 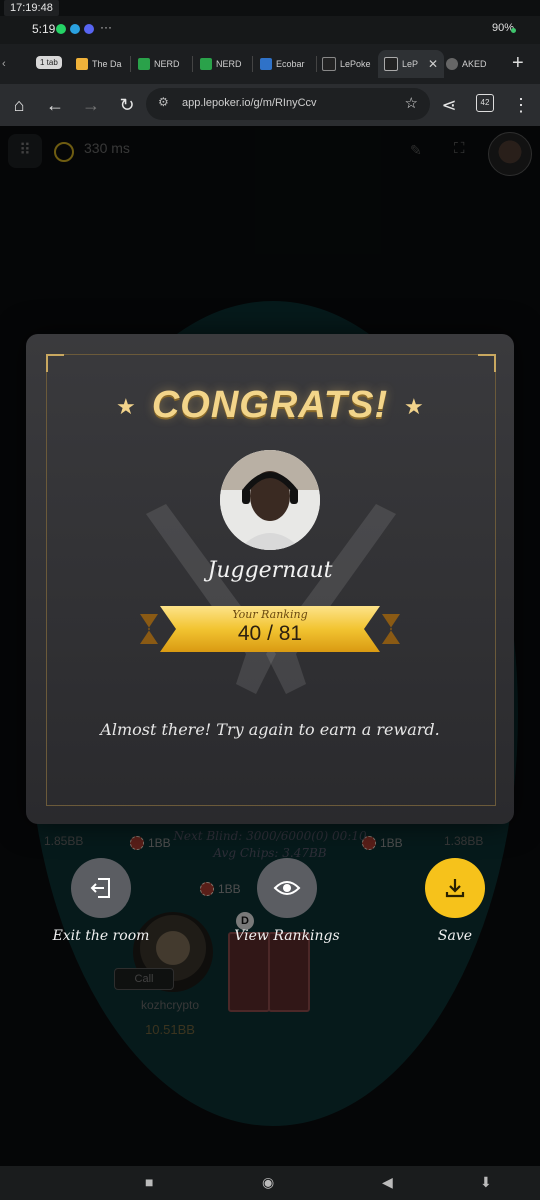 I want to click on tab-nerd-2: NERD, so click(x=221, y=64).